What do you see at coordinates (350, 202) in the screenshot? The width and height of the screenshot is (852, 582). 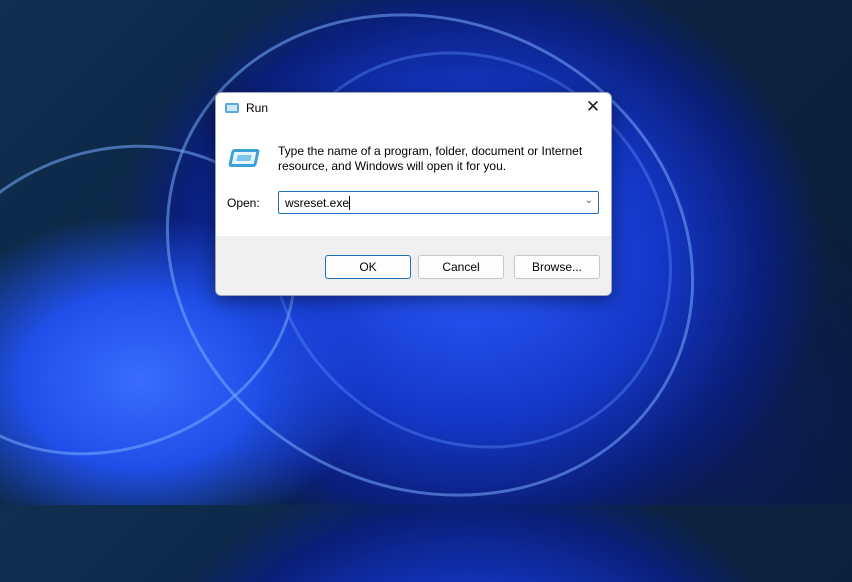 I see `text-caret` at bounding box center [350, 202].